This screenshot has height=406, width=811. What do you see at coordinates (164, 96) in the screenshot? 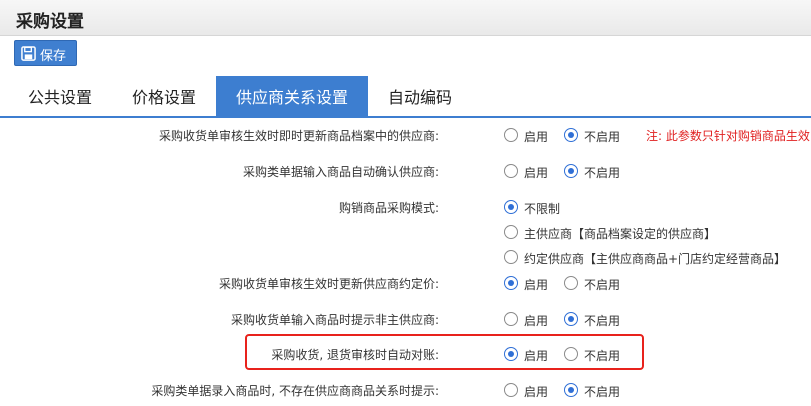
I see `tab-price-settings: 价格设置` at bounding box center [164, 96].